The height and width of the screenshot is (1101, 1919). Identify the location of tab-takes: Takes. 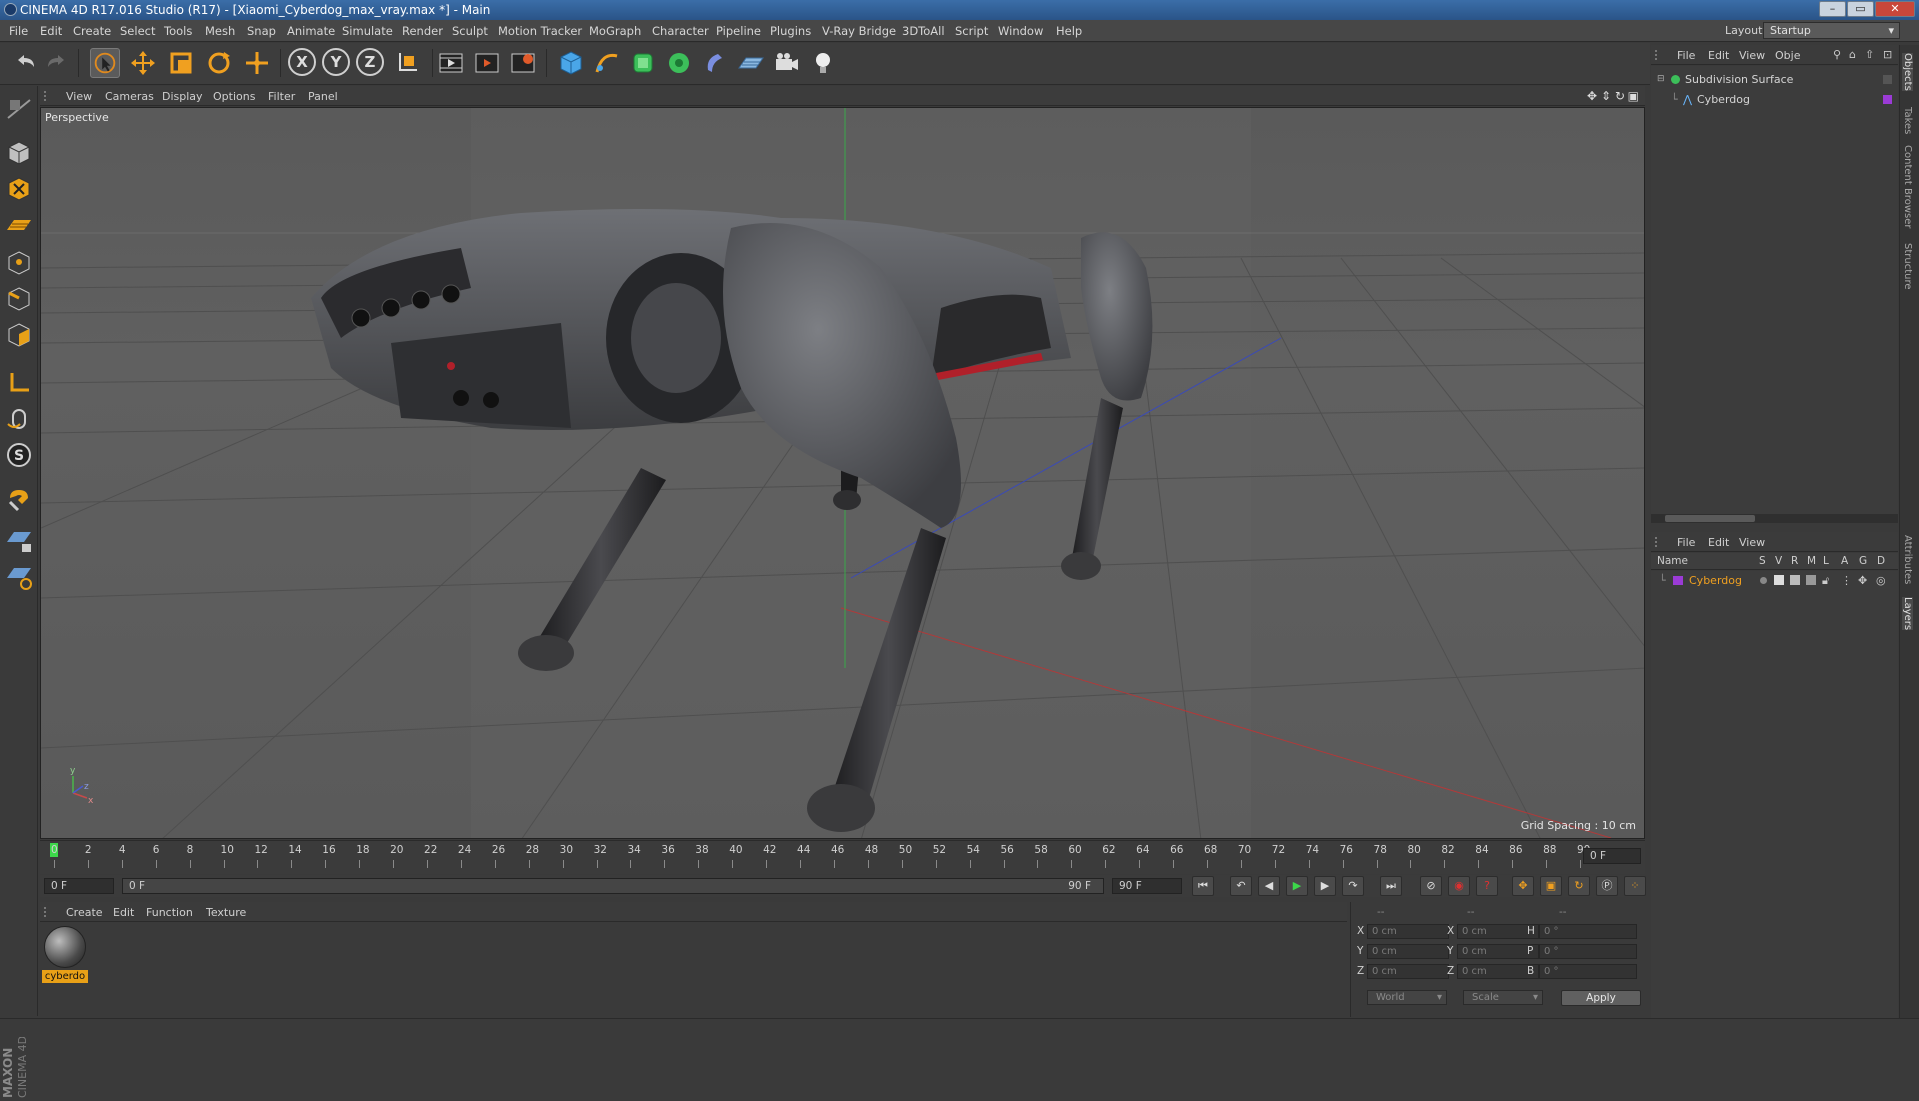
(1907, 120).